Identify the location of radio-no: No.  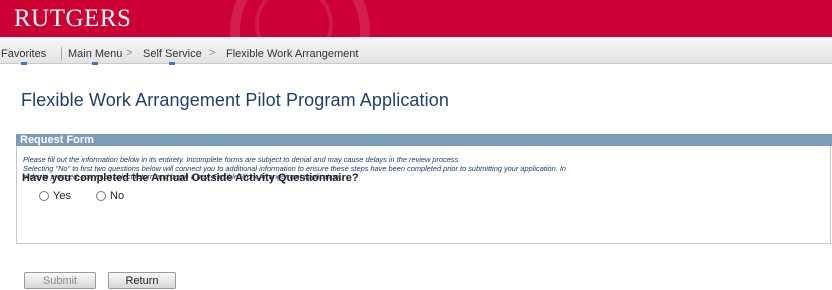
(110, 196).